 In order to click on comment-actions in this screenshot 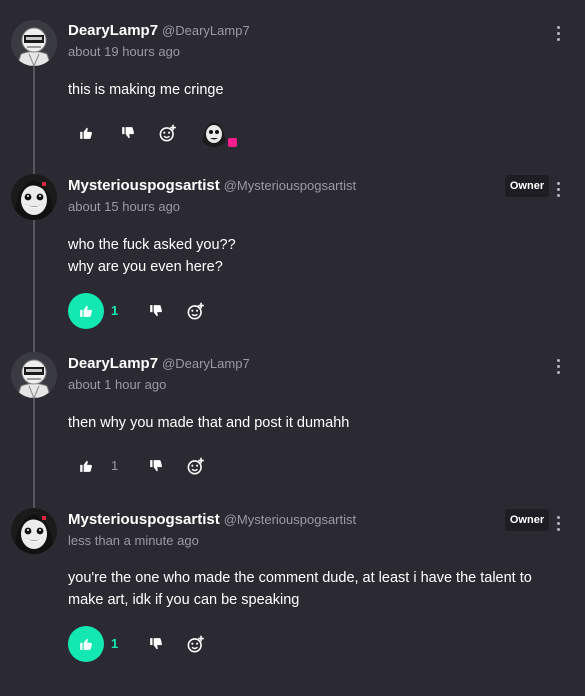, I will do `click(218, 133)`.